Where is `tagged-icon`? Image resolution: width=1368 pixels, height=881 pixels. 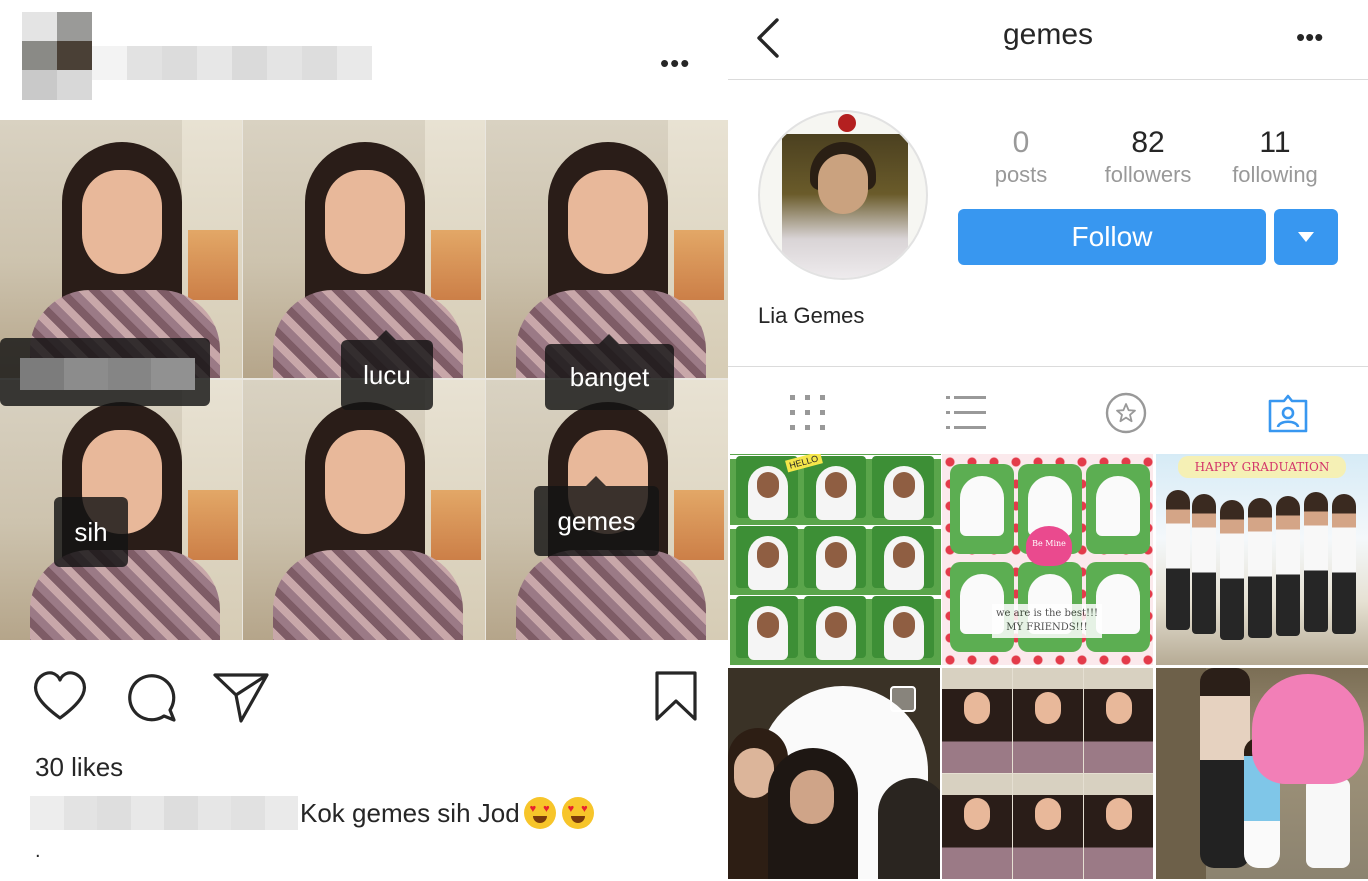 tagged-icon is located at coordinates (1288, 413).